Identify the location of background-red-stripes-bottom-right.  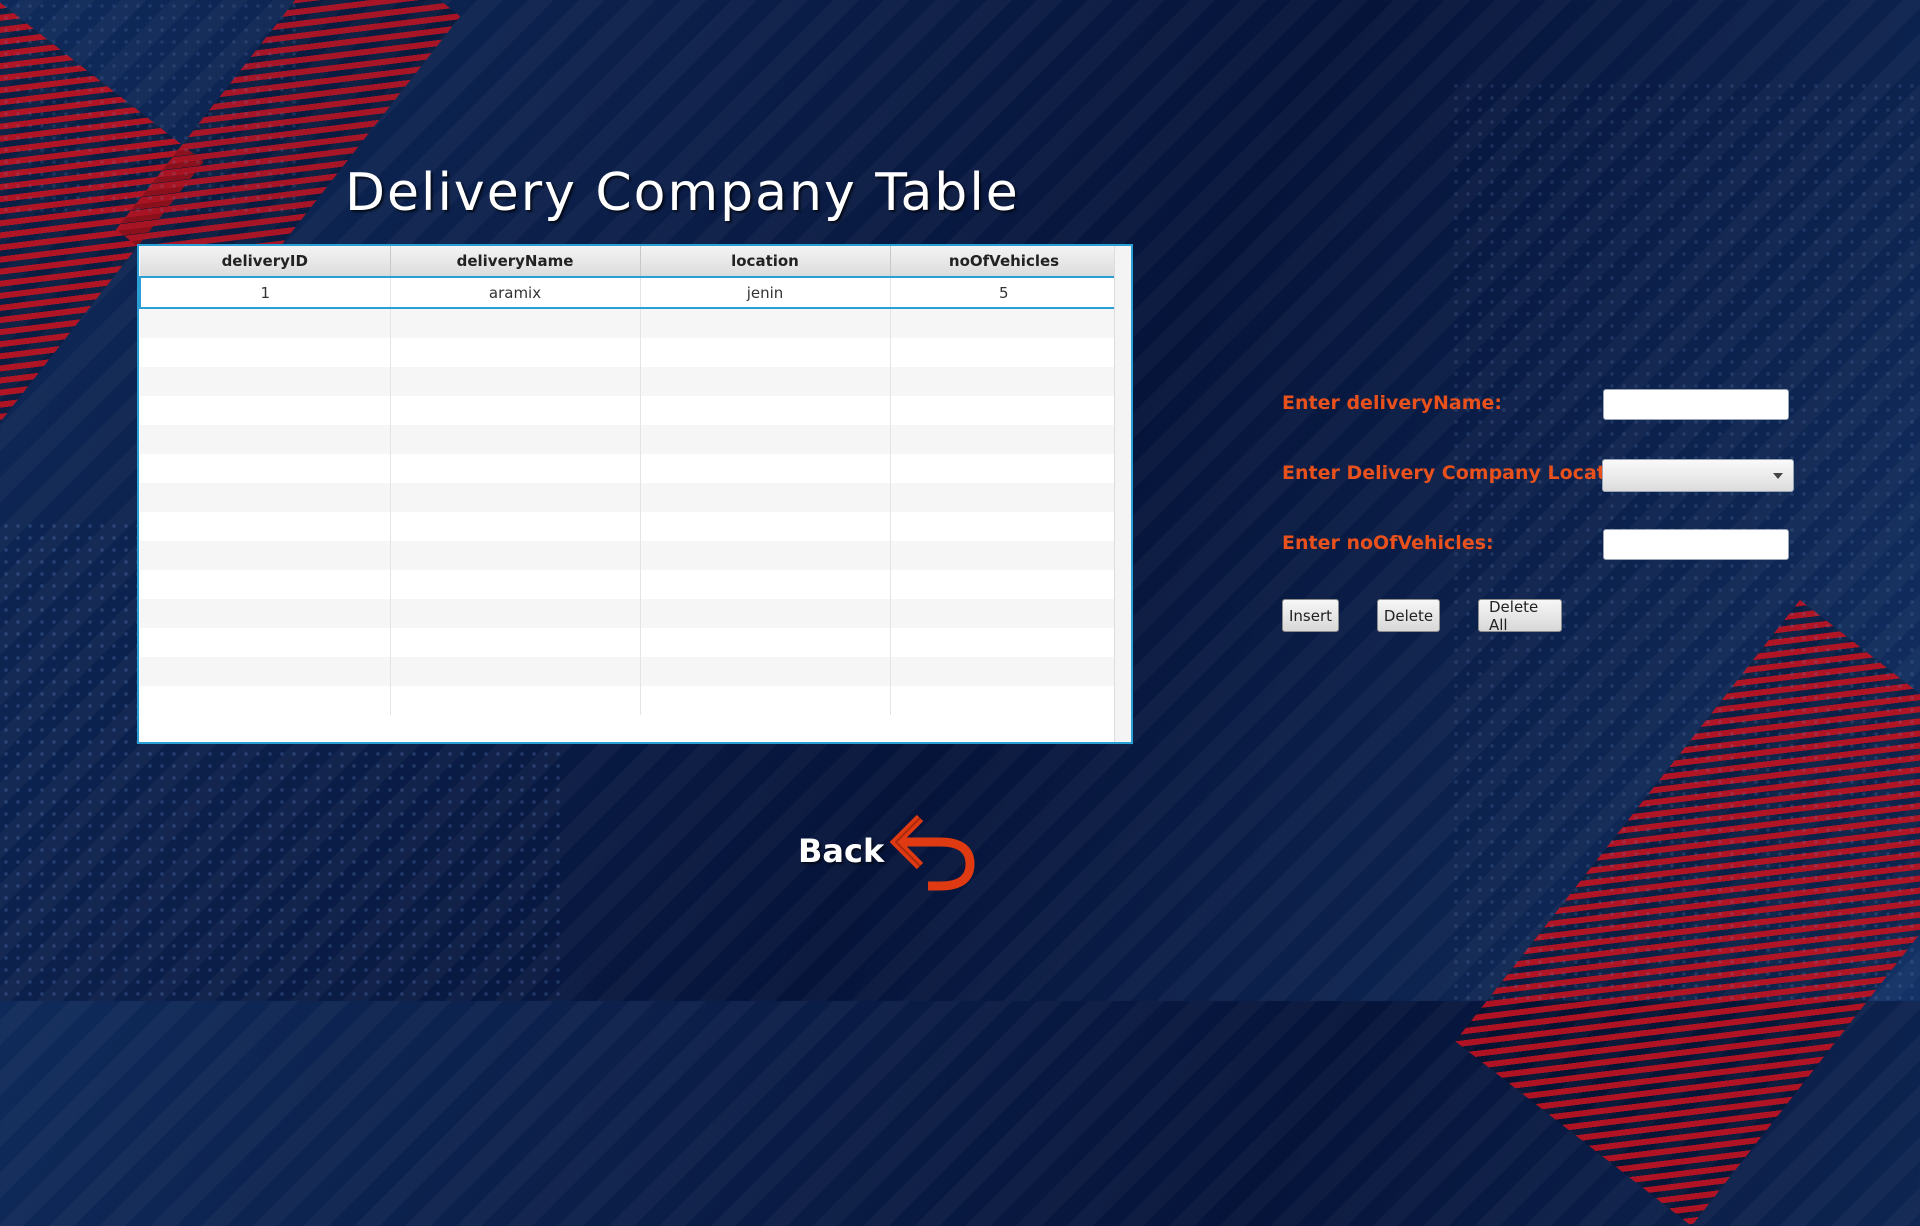
(1687, 913).